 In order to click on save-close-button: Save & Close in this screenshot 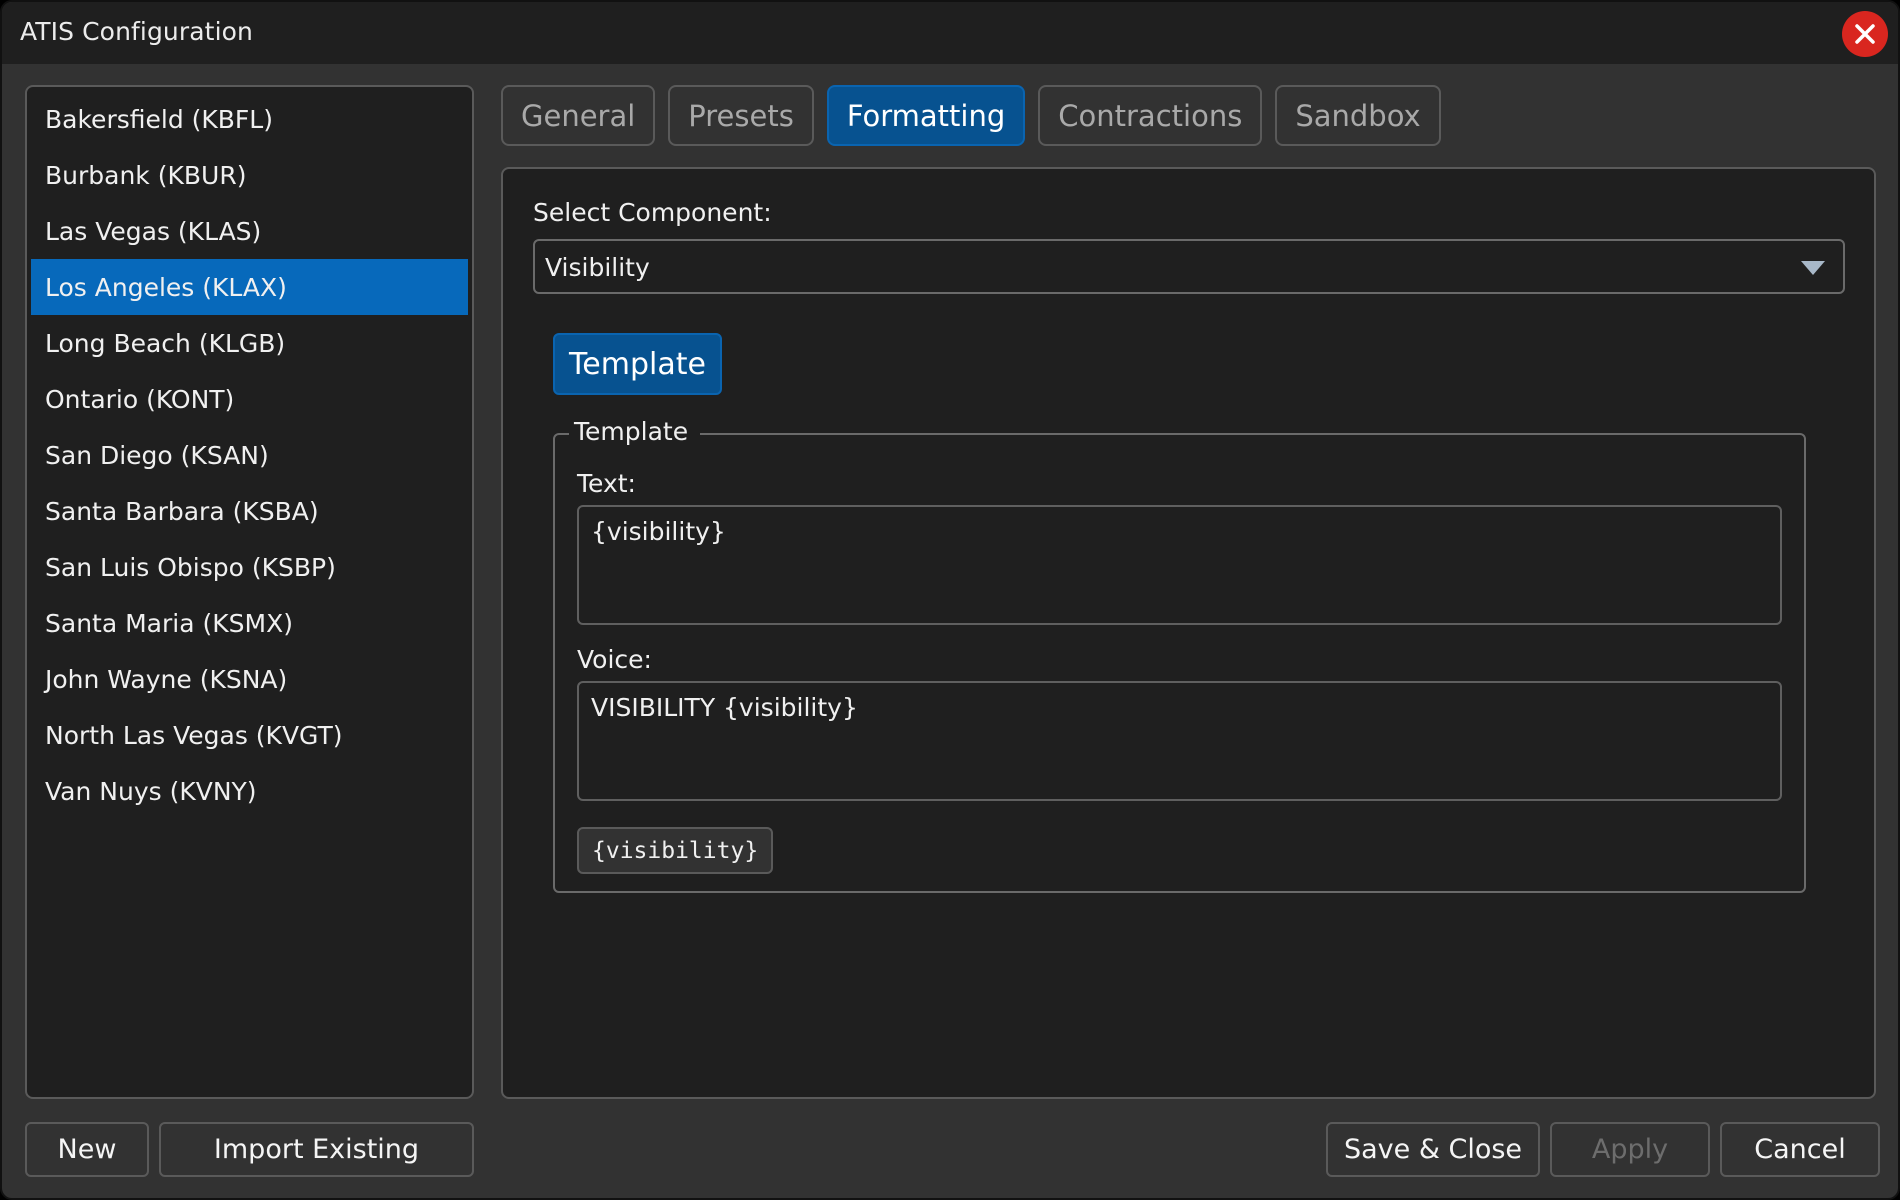, I will do `click(1433, 1149)`.